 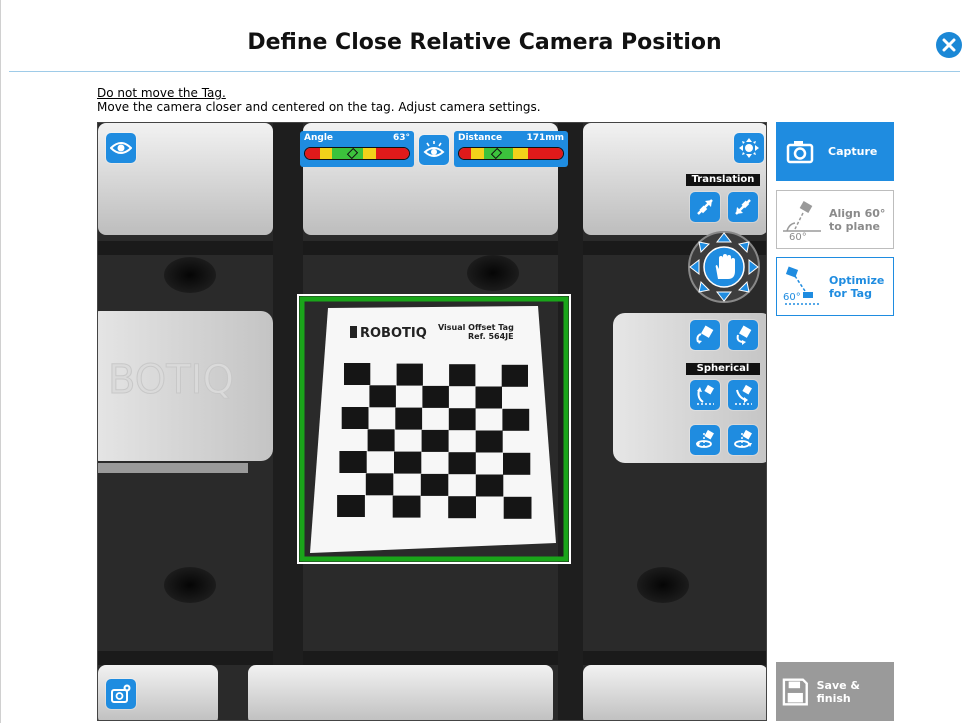 What do you see at coordinates (393, 333) in the screenshot?
I see `tag-brand: ROBOTIQ` at bounding box center [393, 333].